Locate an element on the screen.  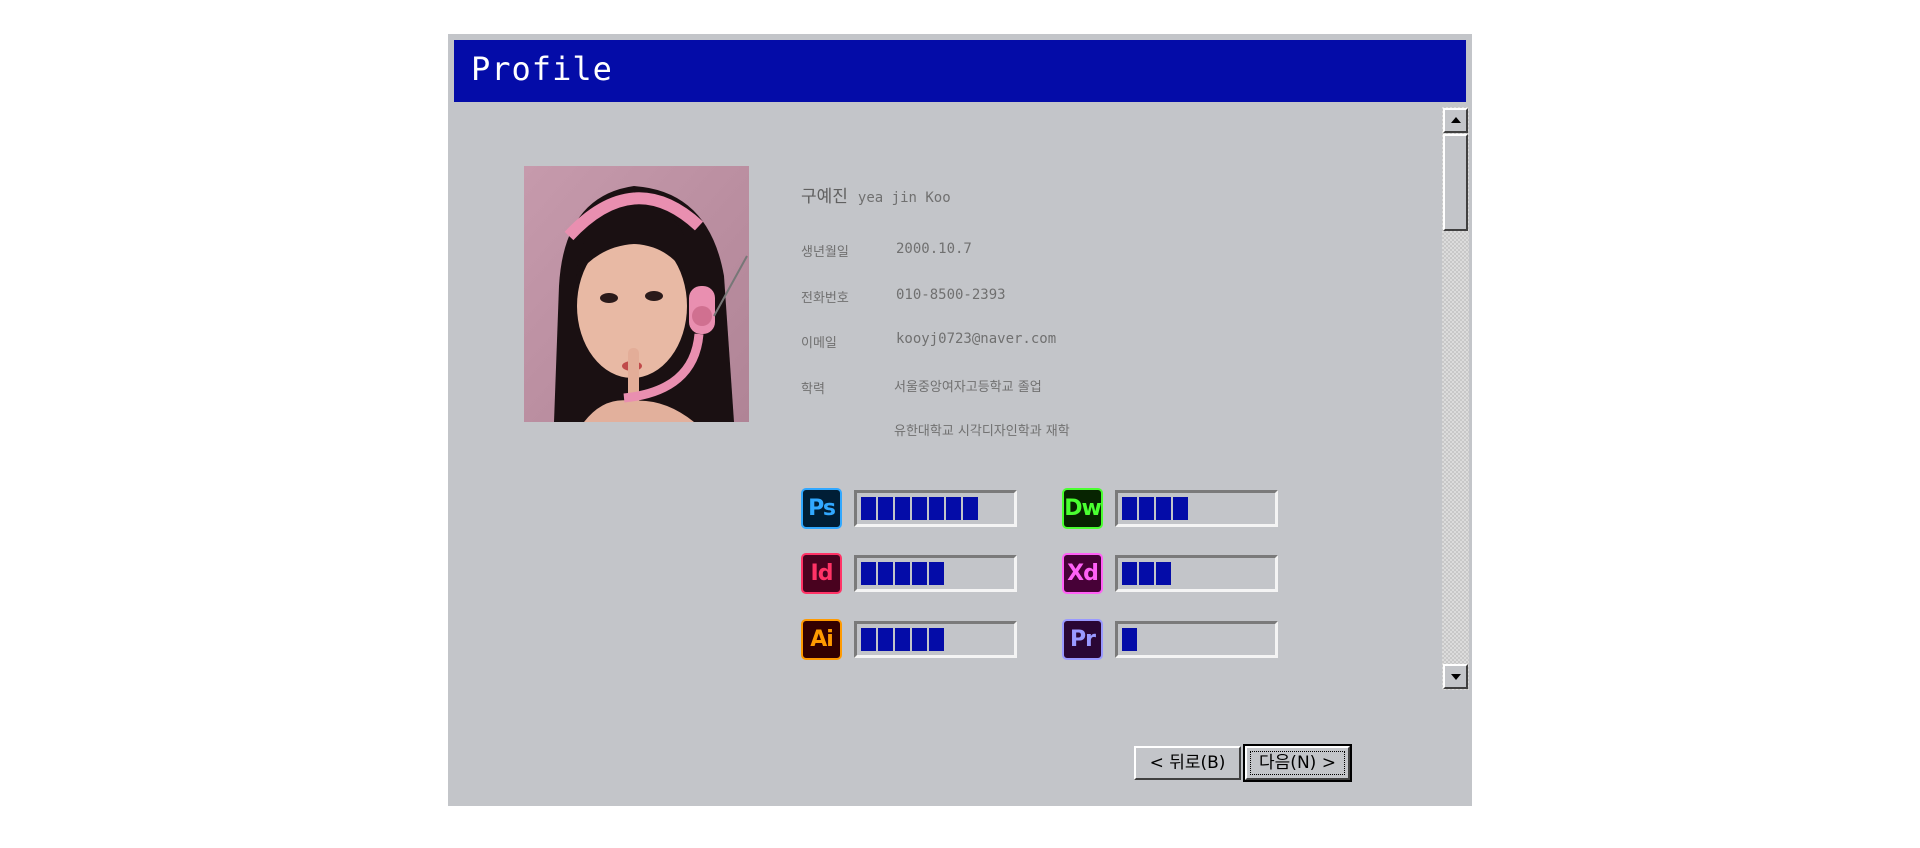
back-button: < 뒤로(B) is located at coordinates (1187, 763).